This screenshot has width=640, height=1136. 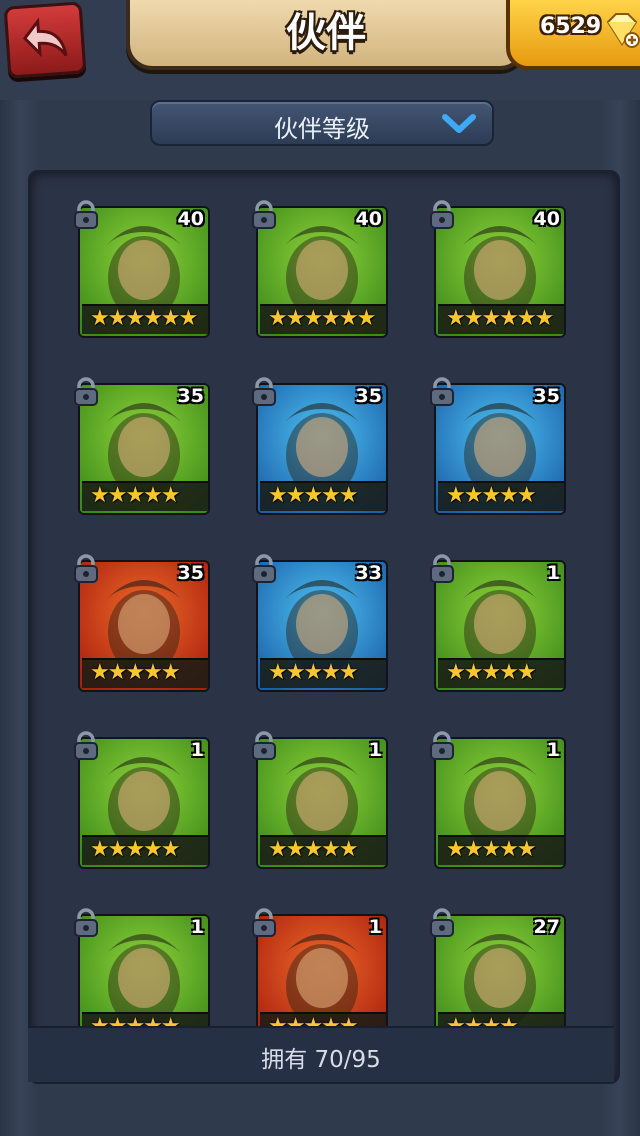 I want to click on companion-card: ★★★★27, so click(x=498, y=977).